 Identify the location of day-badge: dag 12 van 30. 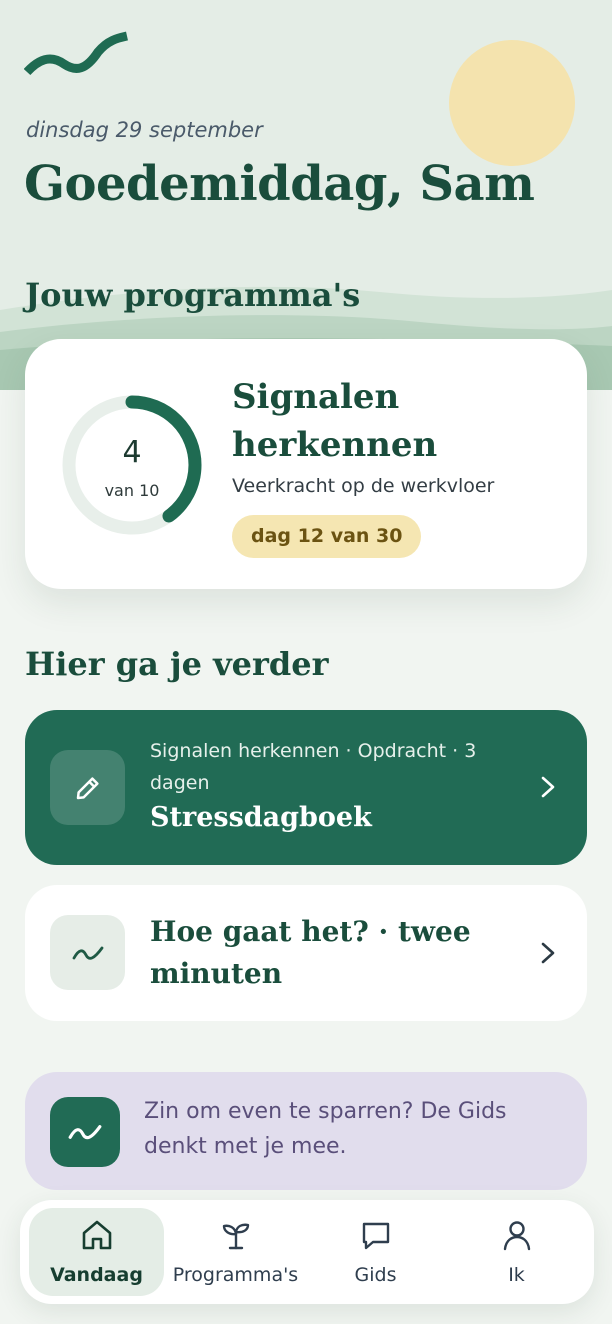
(327, 536).